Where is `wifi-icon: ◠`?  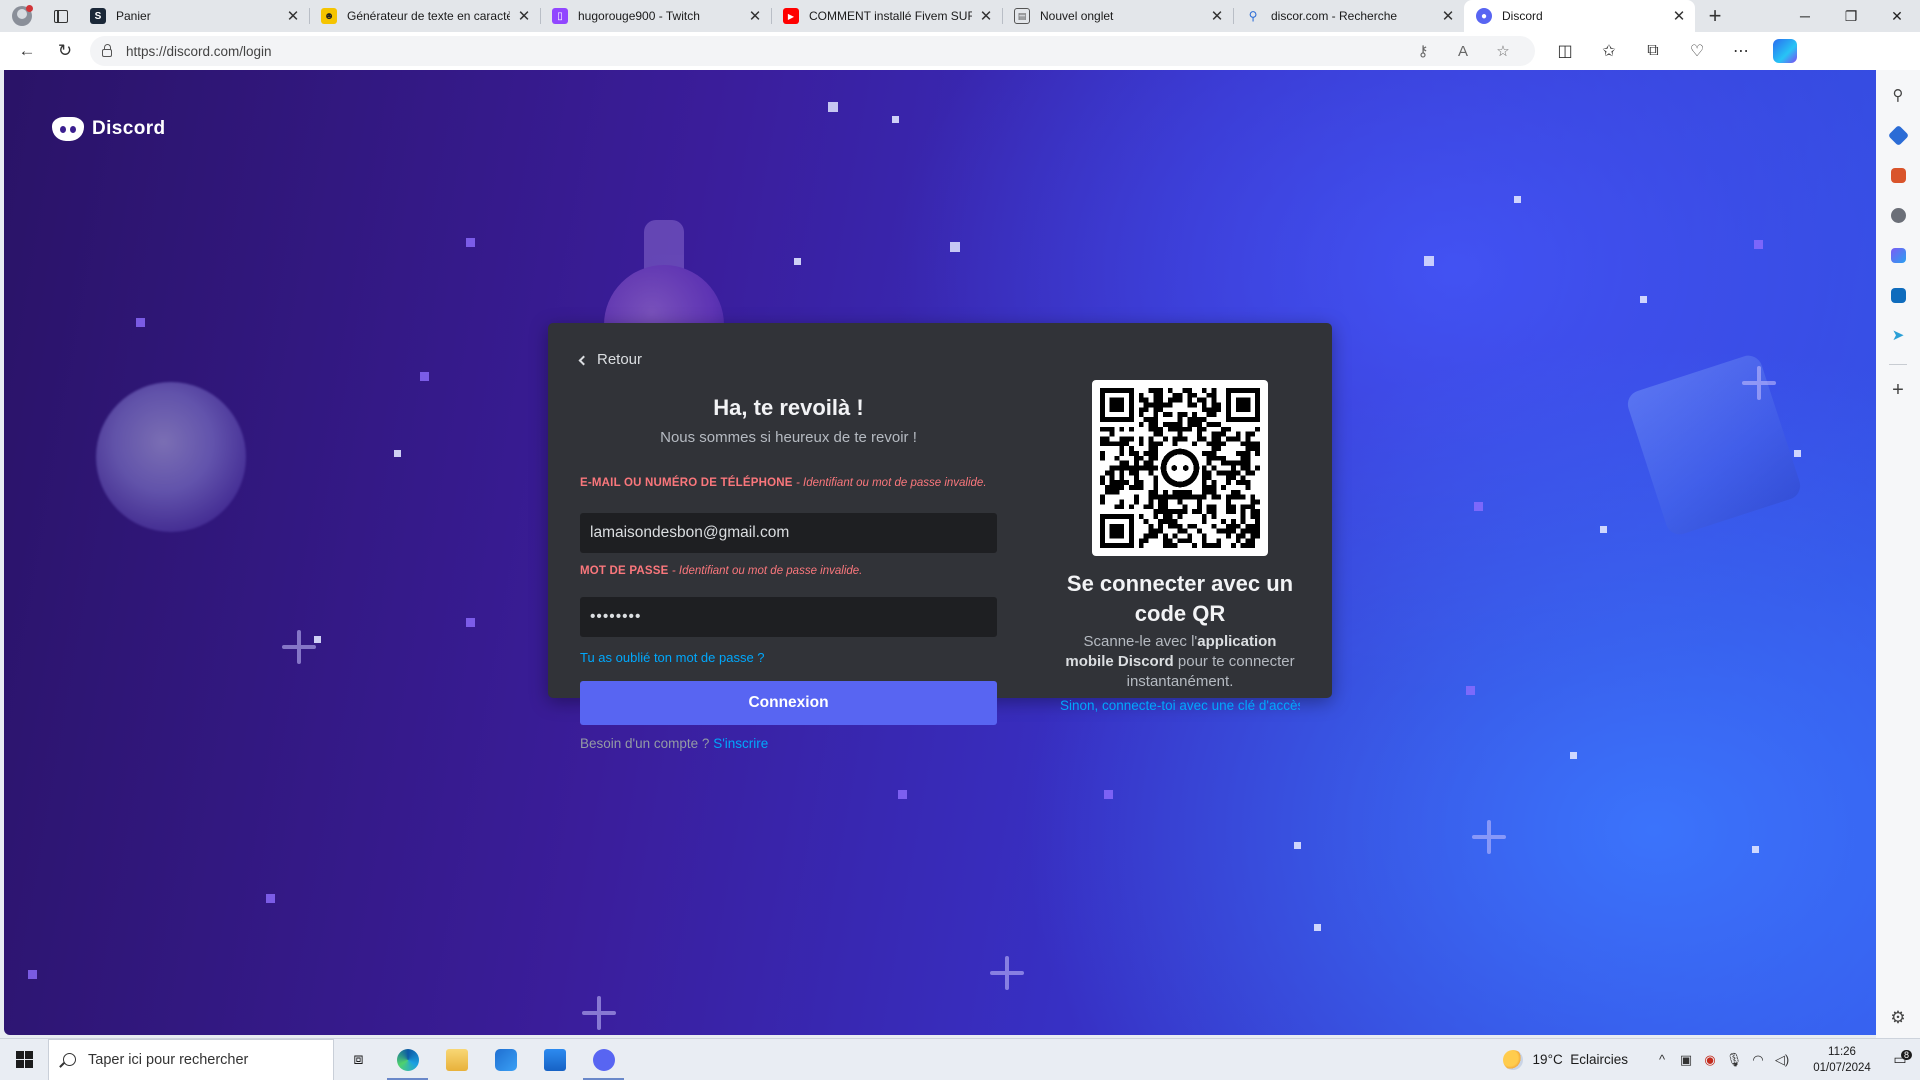
wifi-icon: ◠ is located at coordinates (1758, 1060).